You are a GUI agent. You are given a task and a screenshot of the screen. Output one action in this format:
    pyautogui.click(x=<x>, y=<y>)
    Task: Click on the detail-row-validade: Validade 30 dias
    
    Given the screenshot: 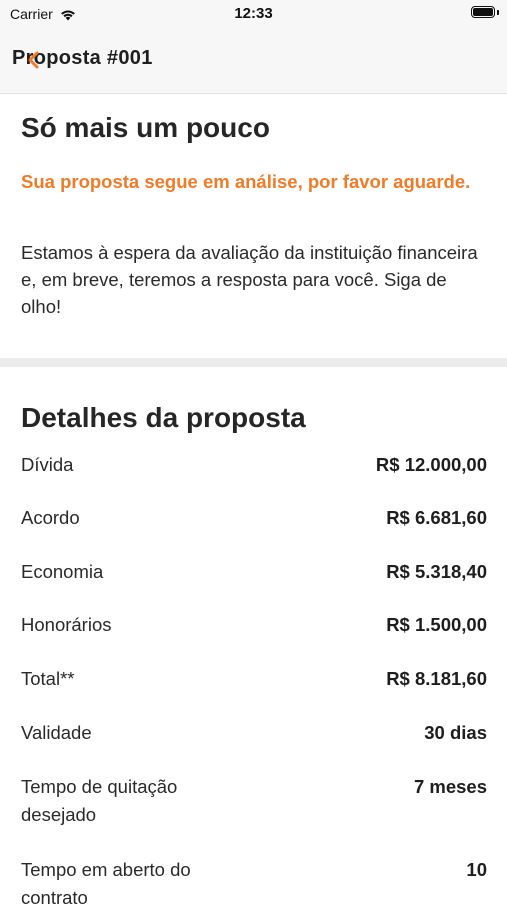 What is the action you would take?
    pyautogui.click(x=254, y=733)
    